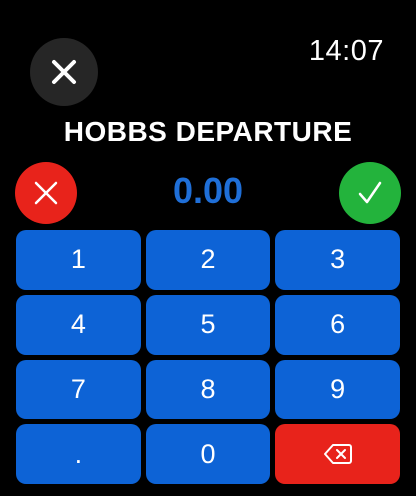 This screenshot has width=416, height=496. Describe the element at coordinates (78, 389) in the screenshot. I see `key-7: 7` at that location.